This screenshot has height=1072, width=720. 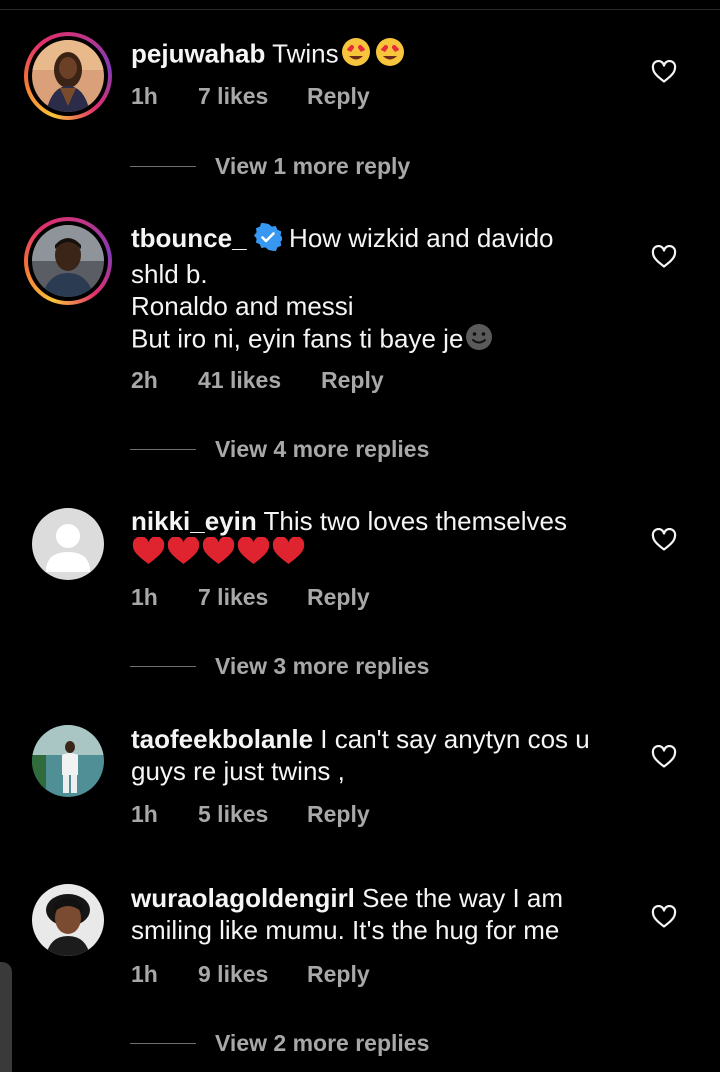 I want to click on likes-count: 9 likes, so click(x=233, y=974).